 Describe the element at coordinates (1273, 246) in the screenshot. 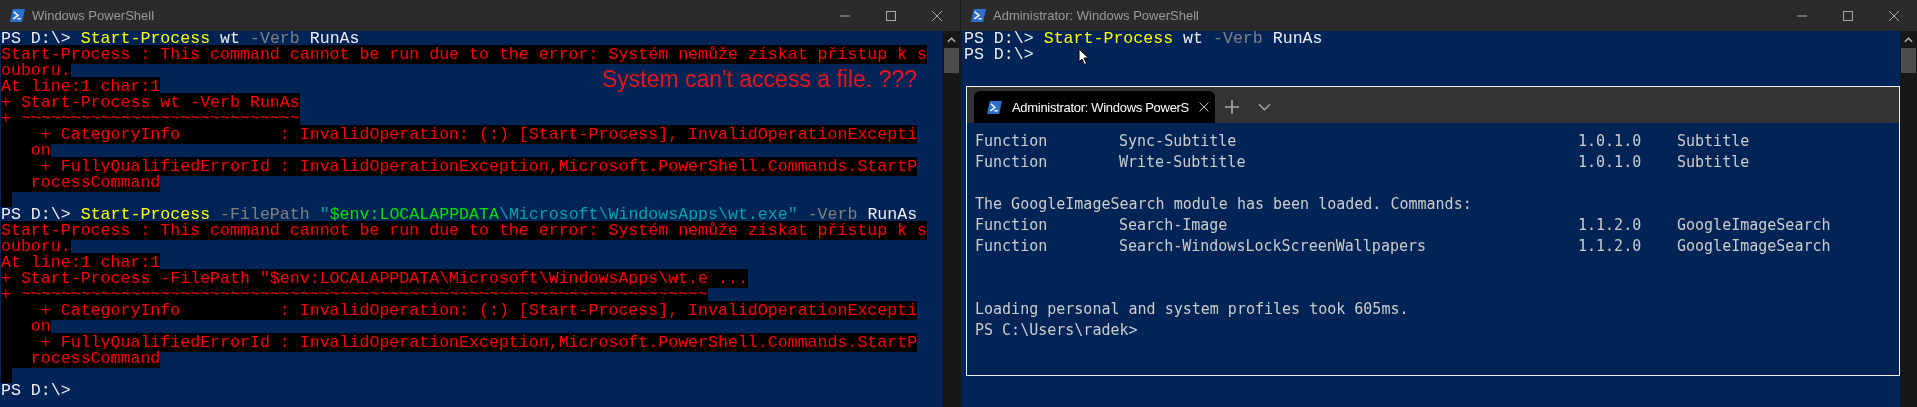

I see `table-cell-text: Search-WindowsLockScreenWallpapers` at that location.